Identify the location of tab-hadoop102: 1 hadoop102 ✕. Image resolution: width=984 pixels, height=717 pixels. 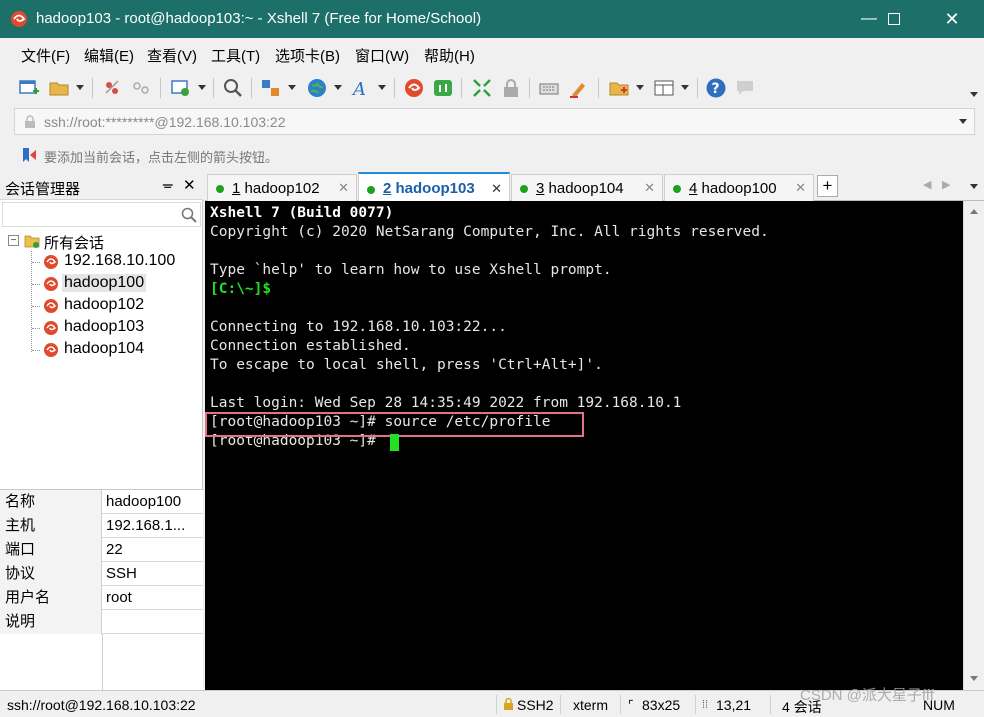
(282, 187).